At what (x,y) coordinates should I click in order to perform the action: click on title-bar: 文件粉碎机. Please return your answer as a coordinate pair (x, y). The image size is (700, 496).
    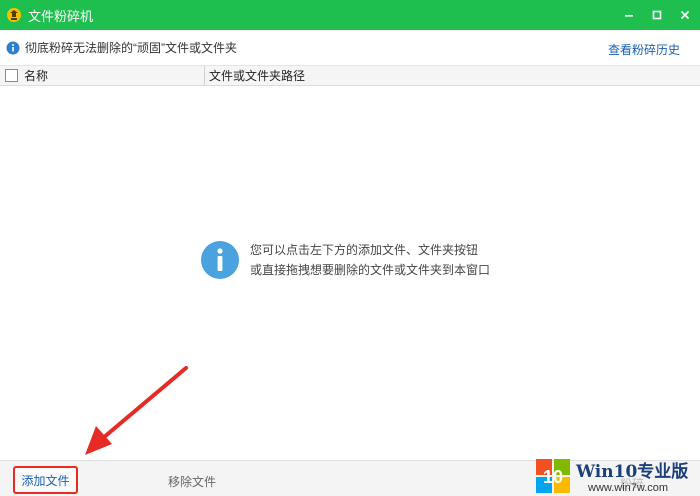
    Looking at the image, I should click on (350, 15).